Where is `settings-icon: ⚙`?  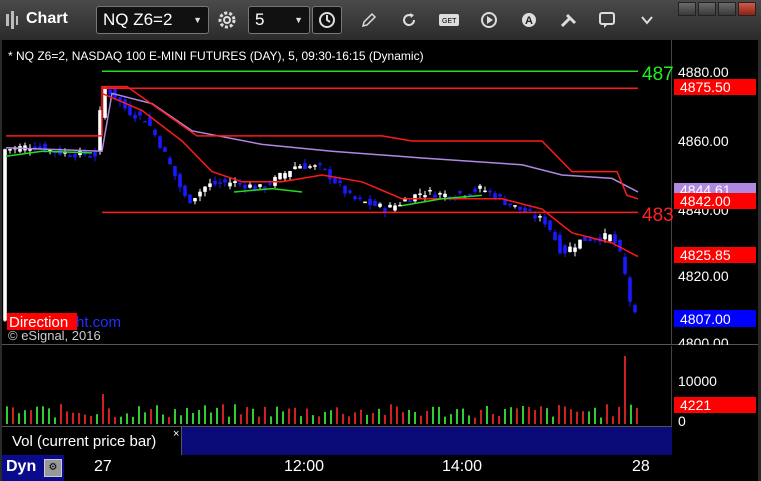
settings-icon: ⚙ is located at coordinates (53, 468).